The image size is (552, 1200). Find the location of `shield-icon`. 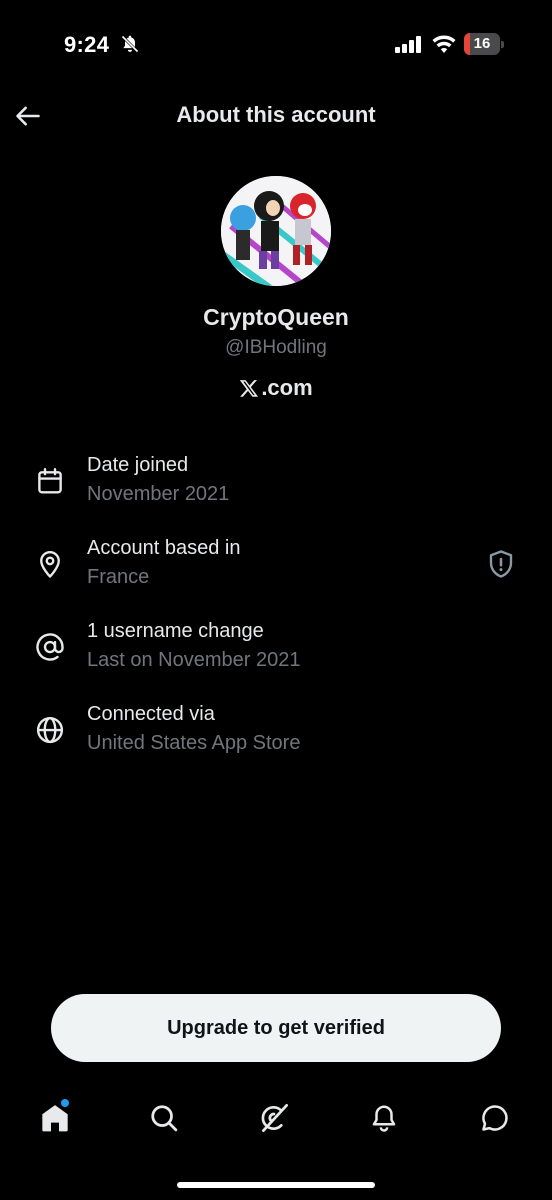

shield-icon is located at coordinates (501, 564).